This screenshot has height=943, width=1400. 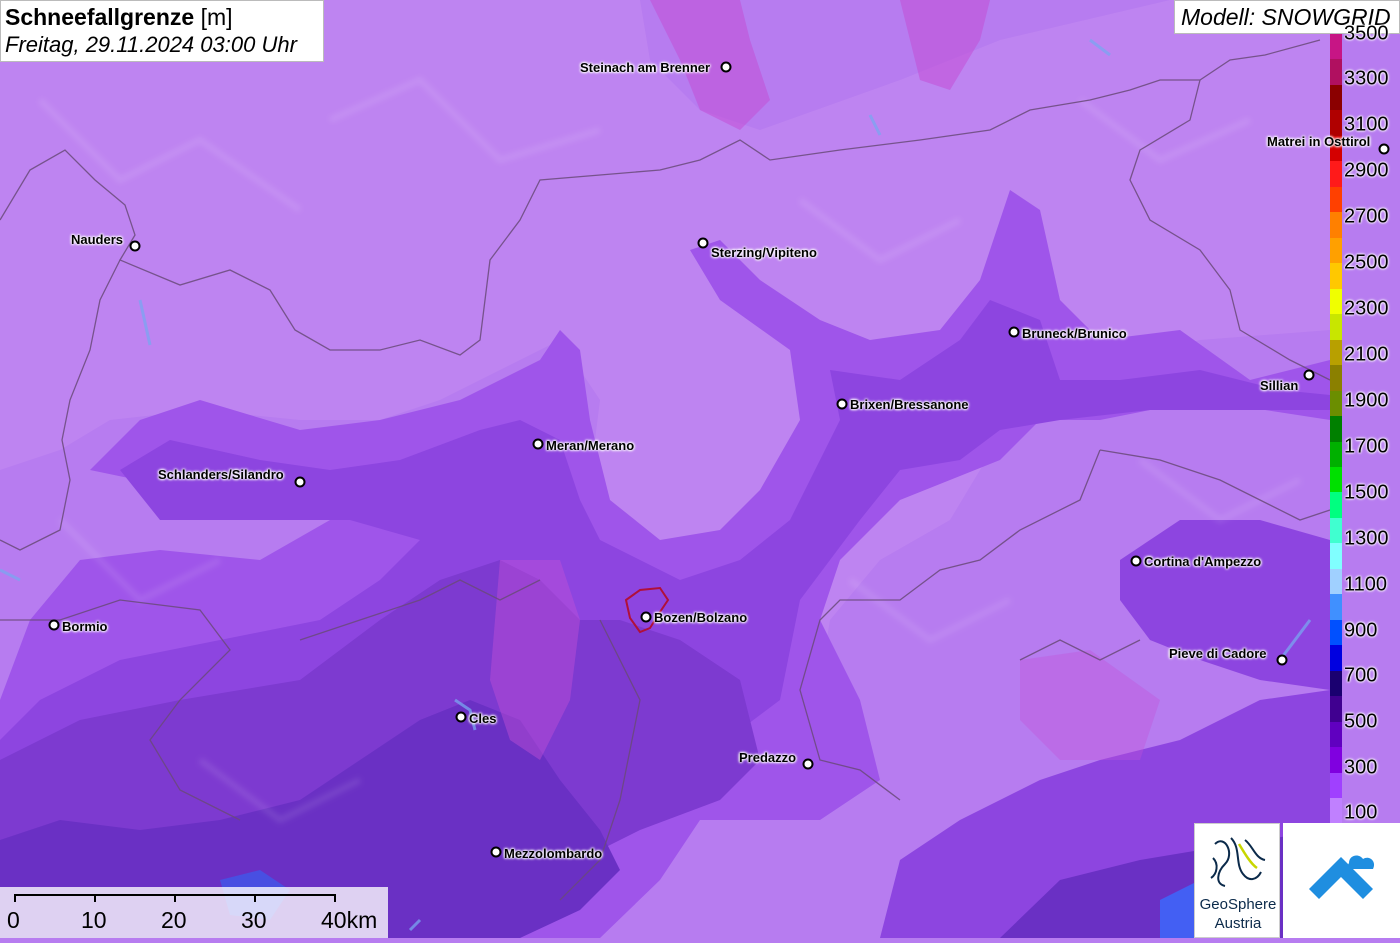 What do you see at coordinates (1366, 446) in the screenshot?
I see `legend-label: 1700` at bounding box center [1366, 446].